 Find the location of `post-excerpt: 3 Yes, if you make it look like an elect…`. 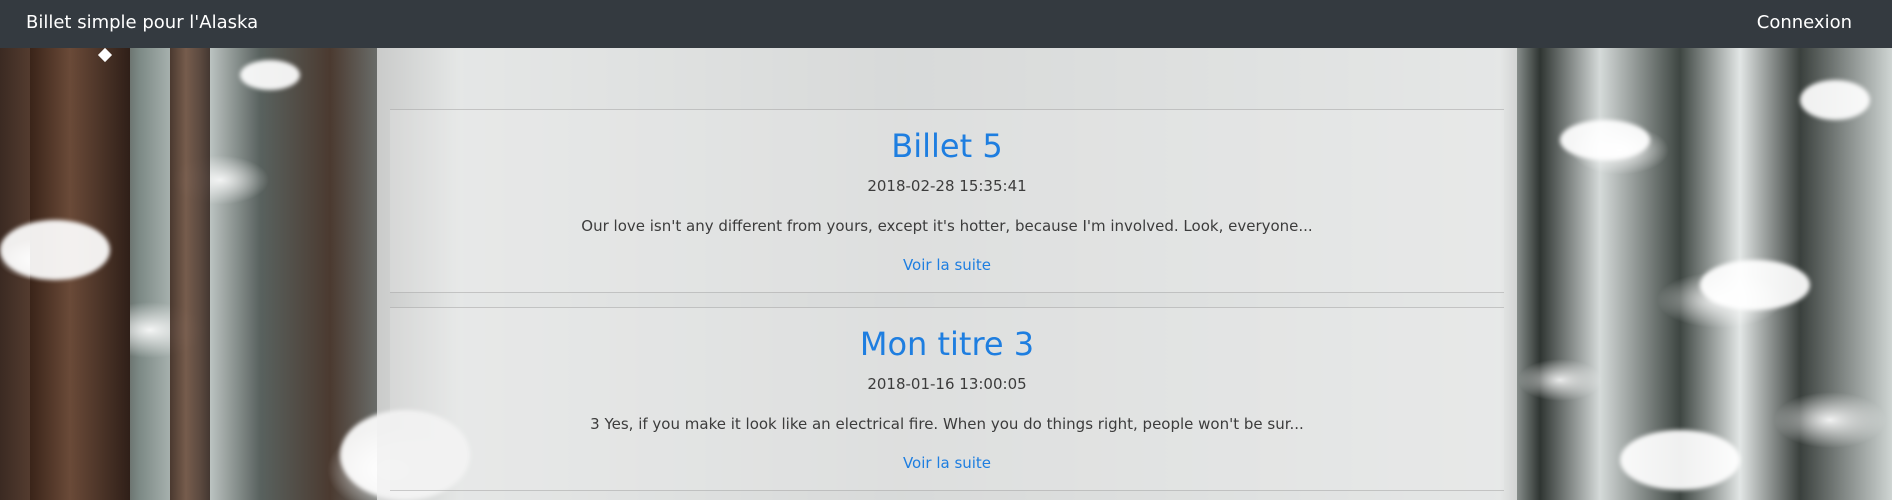

post-excerpt: 3 Yes, if you make it look like an elect… is located at coordinates (947, 424).